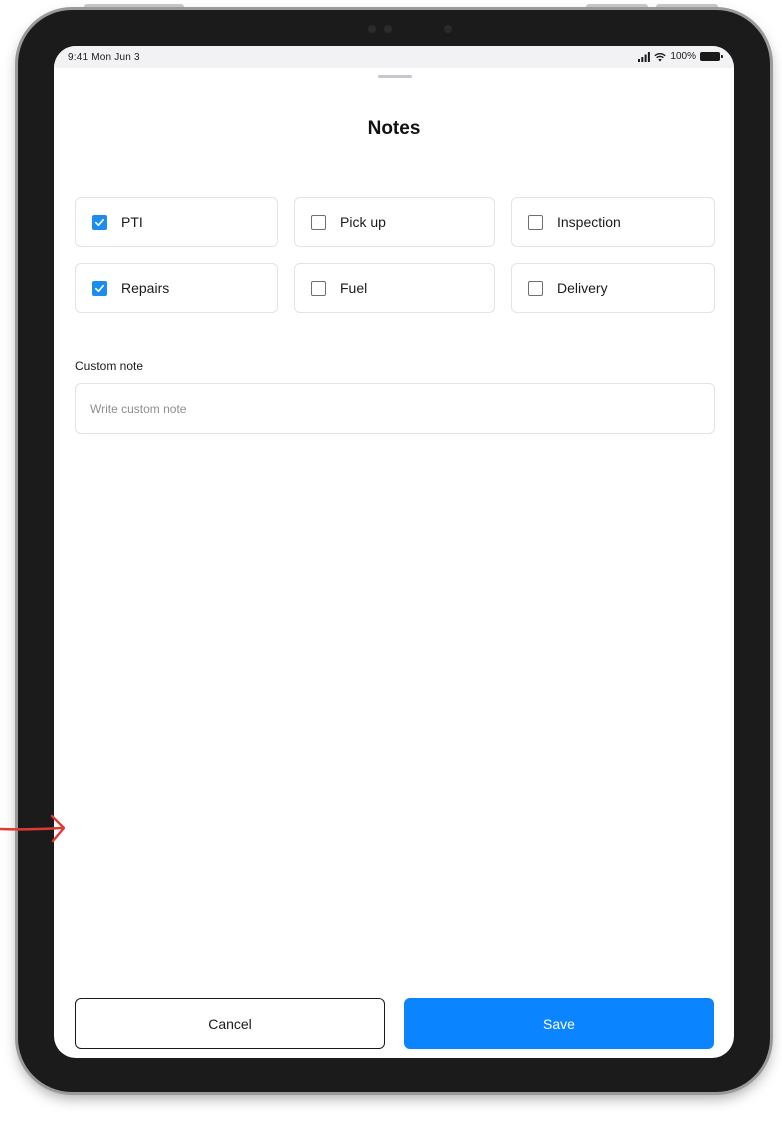 The width and height of the screenshot is (782, 1123). I want to click on custom-note-label: Custom note, so click(109, 366).